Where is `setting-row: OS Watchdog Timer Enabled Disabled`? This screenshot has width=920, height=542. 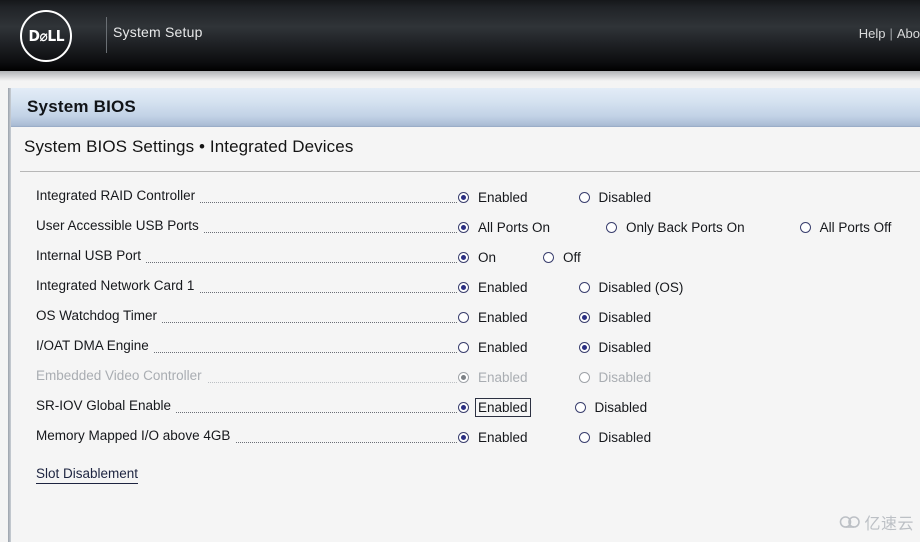
setting-row: OS Watchdog Timer Enabled Disabled is located at coordinates (465, 317).